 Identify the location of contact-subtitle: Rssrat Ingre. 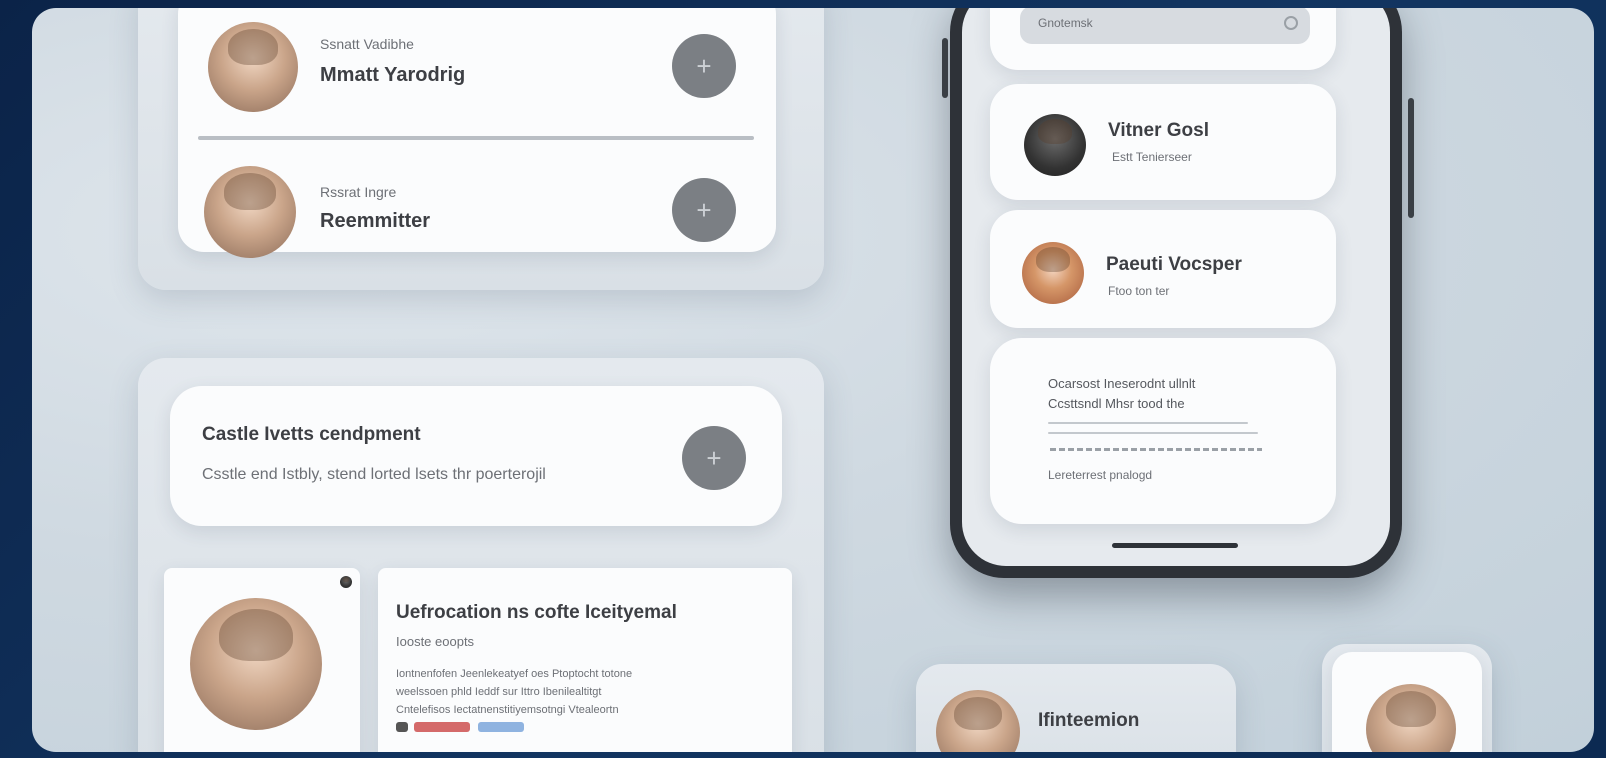
(358, 192).